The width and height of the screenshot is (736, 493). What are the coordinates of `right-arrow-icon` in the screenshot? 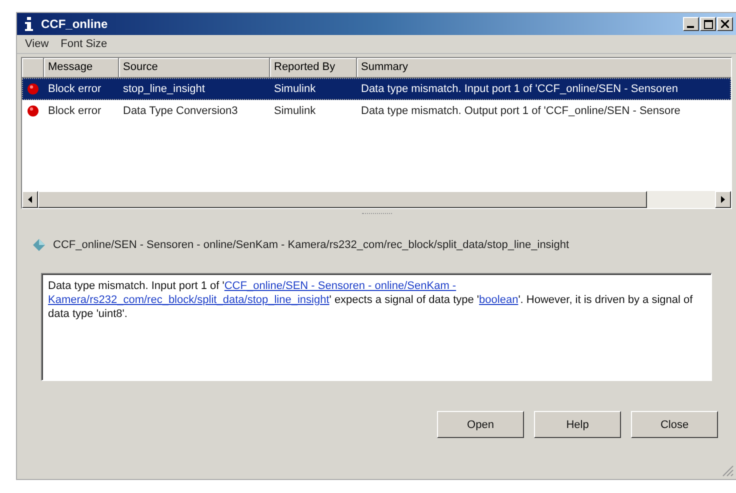 It's located at (723, 199).